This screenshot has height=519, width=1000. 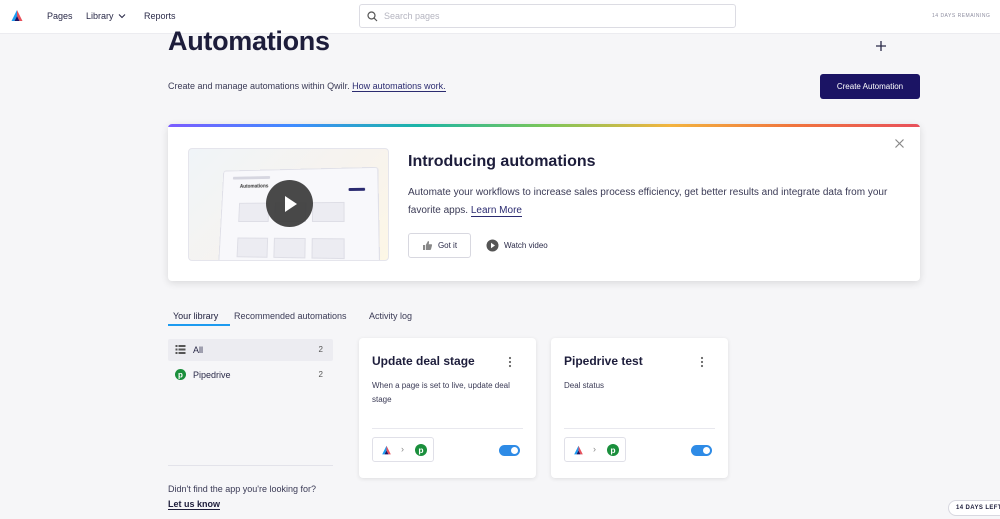 What do you see at coordinates (357, 189) in the screenshot?
I see `mock-button` at bounding box center [357, 189].